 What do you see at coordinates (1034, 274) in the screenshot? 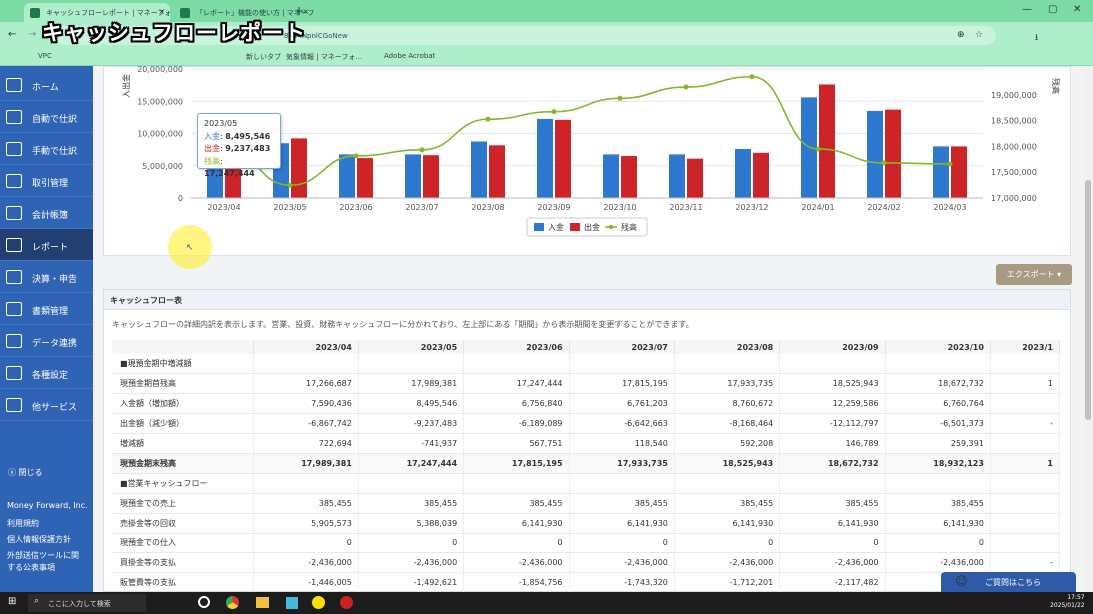
I see `export-button: エクスポート ▾` at bounding box center [1034, 274].